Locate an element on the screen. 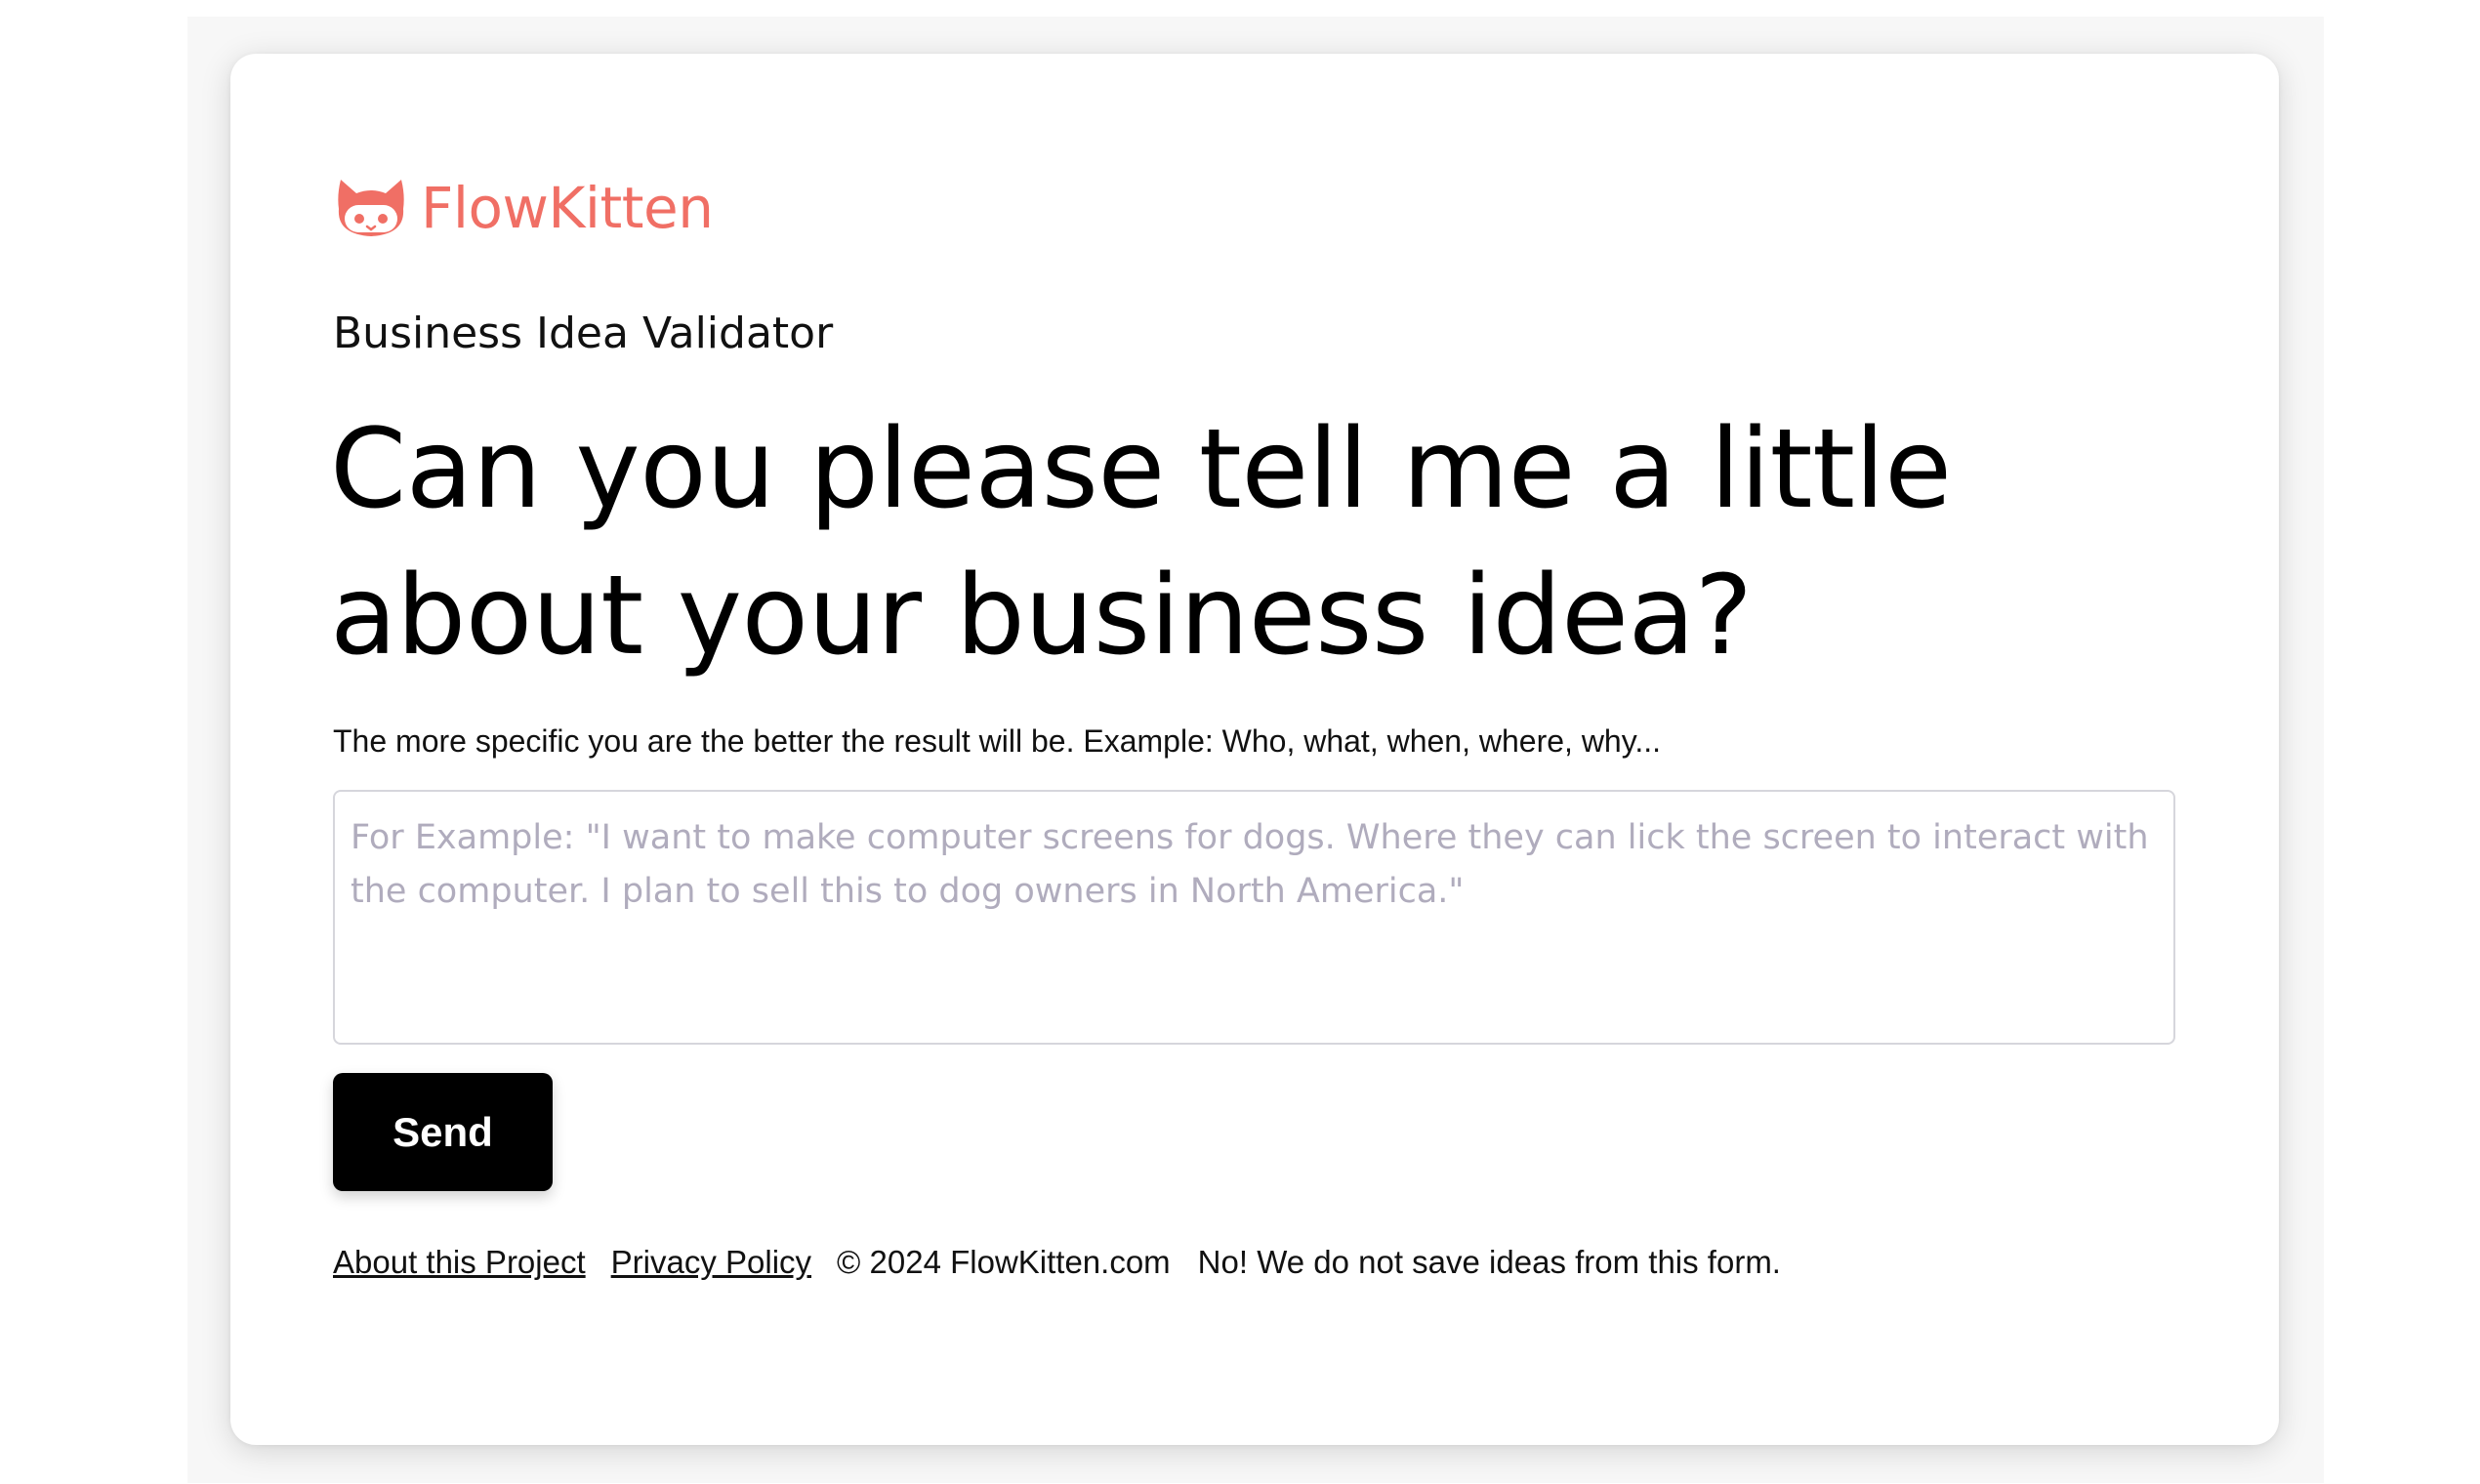 The height and width of the screenshot is (1484, 2480). business-idea-input is located at coordinates (1254, 918).